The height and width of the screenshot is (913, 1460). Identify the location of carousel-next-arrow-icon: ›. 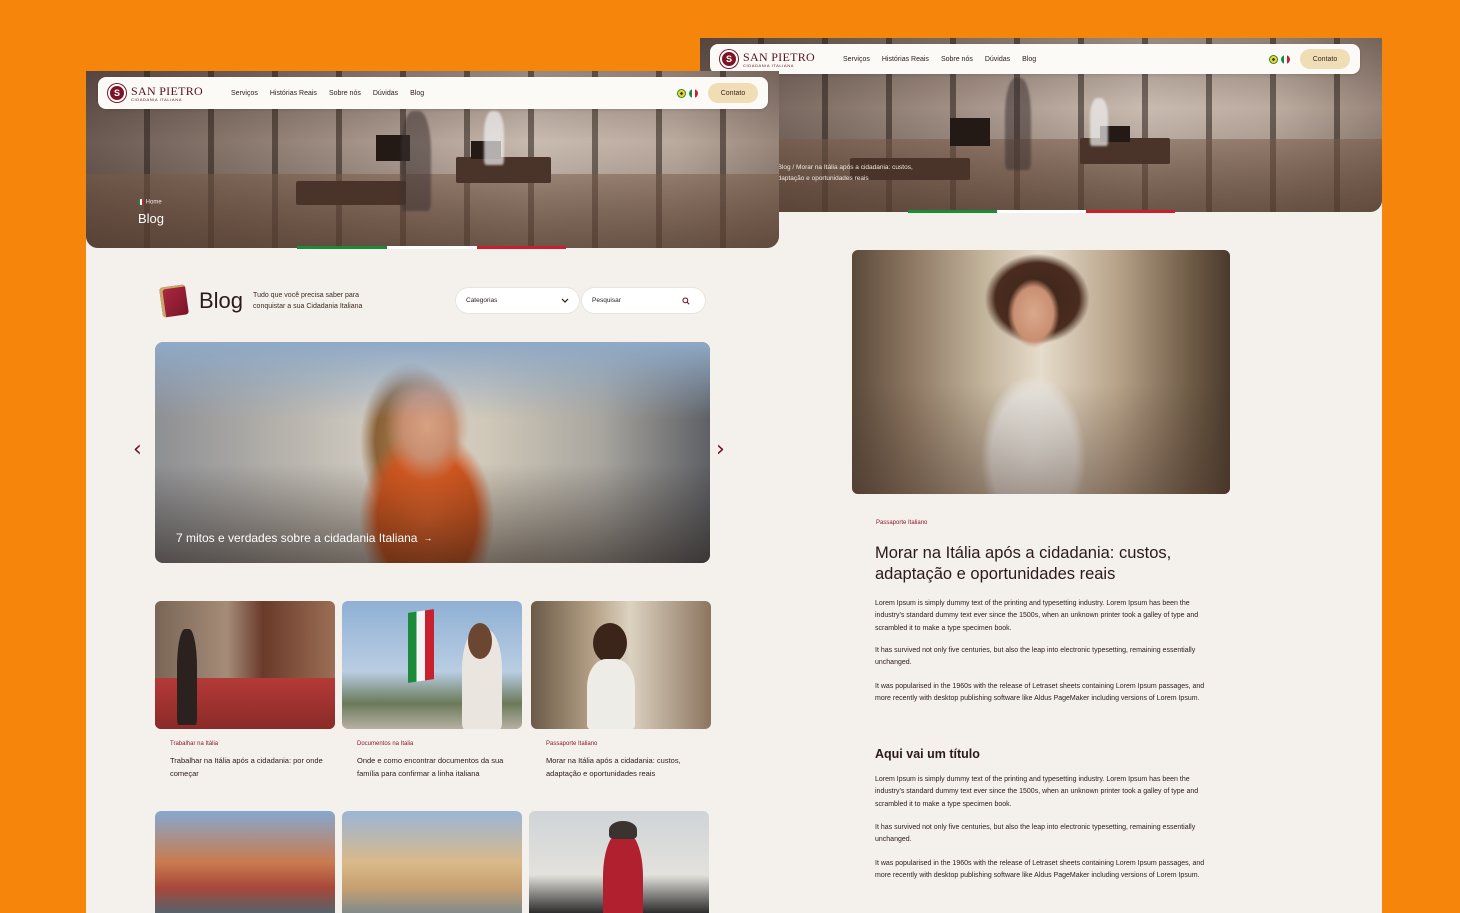
(720, 449).